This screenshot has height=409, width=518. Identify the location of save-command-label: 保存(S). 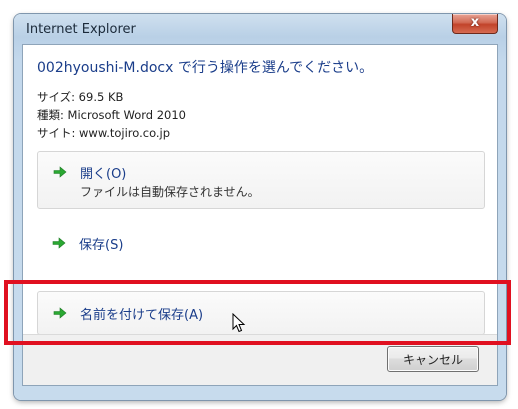
(101, 245).